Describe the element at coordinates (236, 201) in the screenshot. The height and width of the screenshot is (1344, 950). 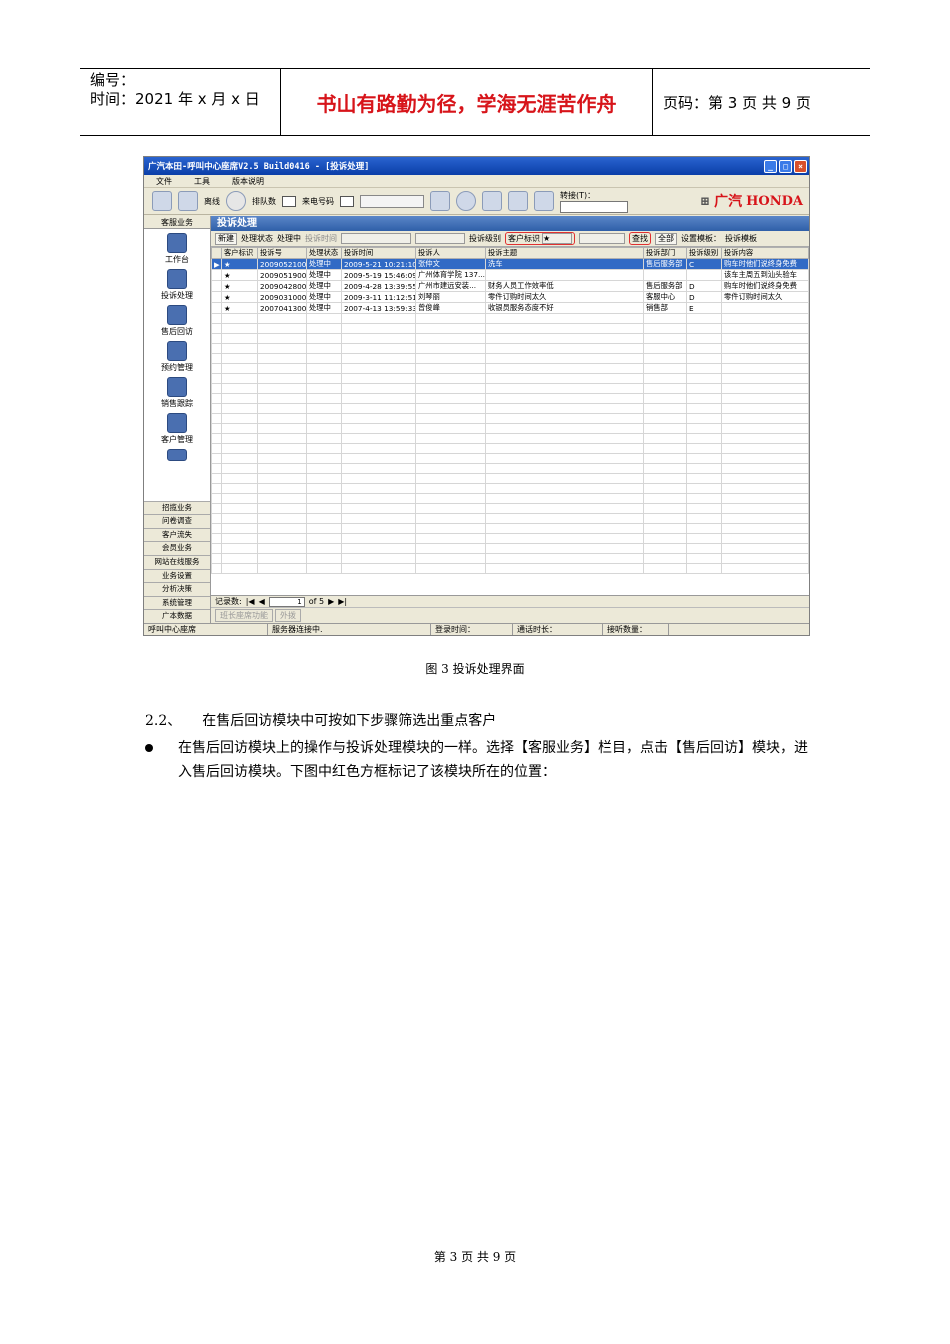
I see `face-icon` at that location.